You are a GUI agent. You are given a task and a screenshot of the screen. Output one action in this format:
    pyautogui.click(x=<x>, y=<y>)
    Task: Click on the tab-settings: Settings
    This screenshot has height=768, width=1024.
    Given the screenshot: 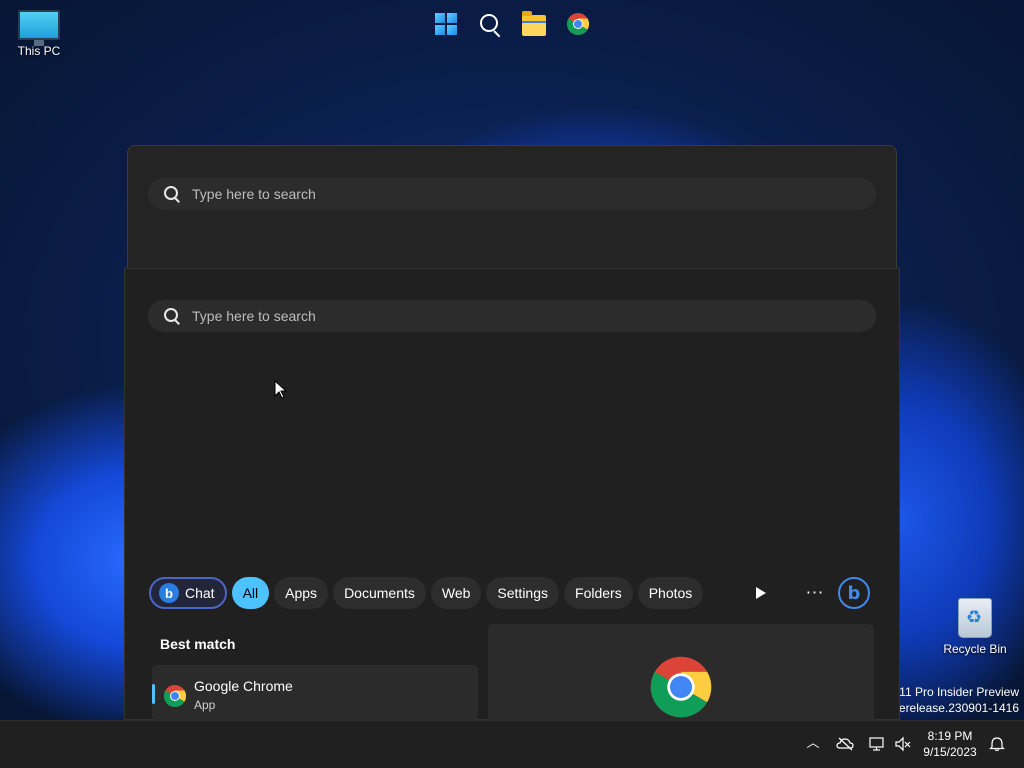 What is the action you would take?
    pyautogui.click(x=523, y=593)
    